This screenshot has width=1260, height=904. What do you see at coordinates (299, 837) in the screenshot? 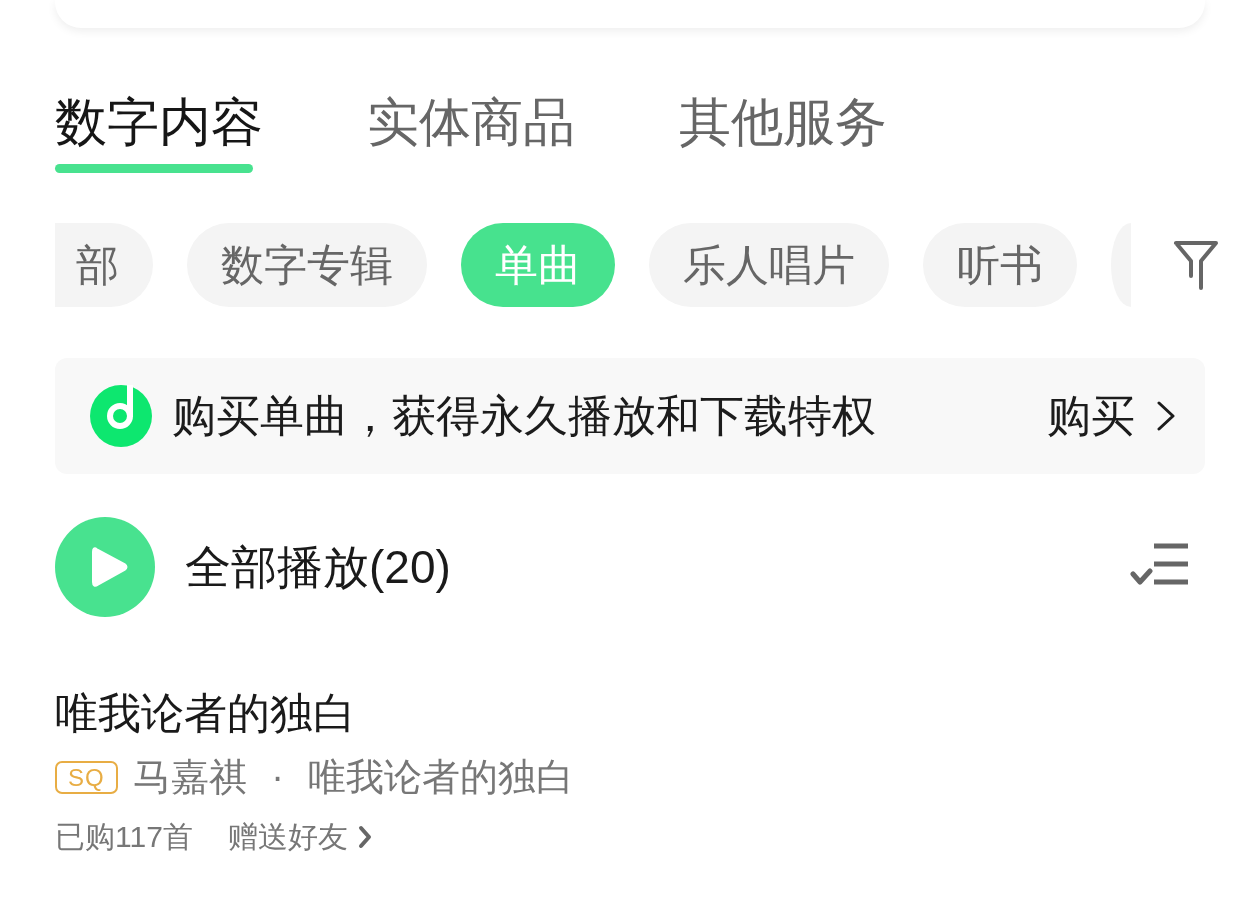
I see `gift-link: 赠送好友` at bounding box center [299, 837].